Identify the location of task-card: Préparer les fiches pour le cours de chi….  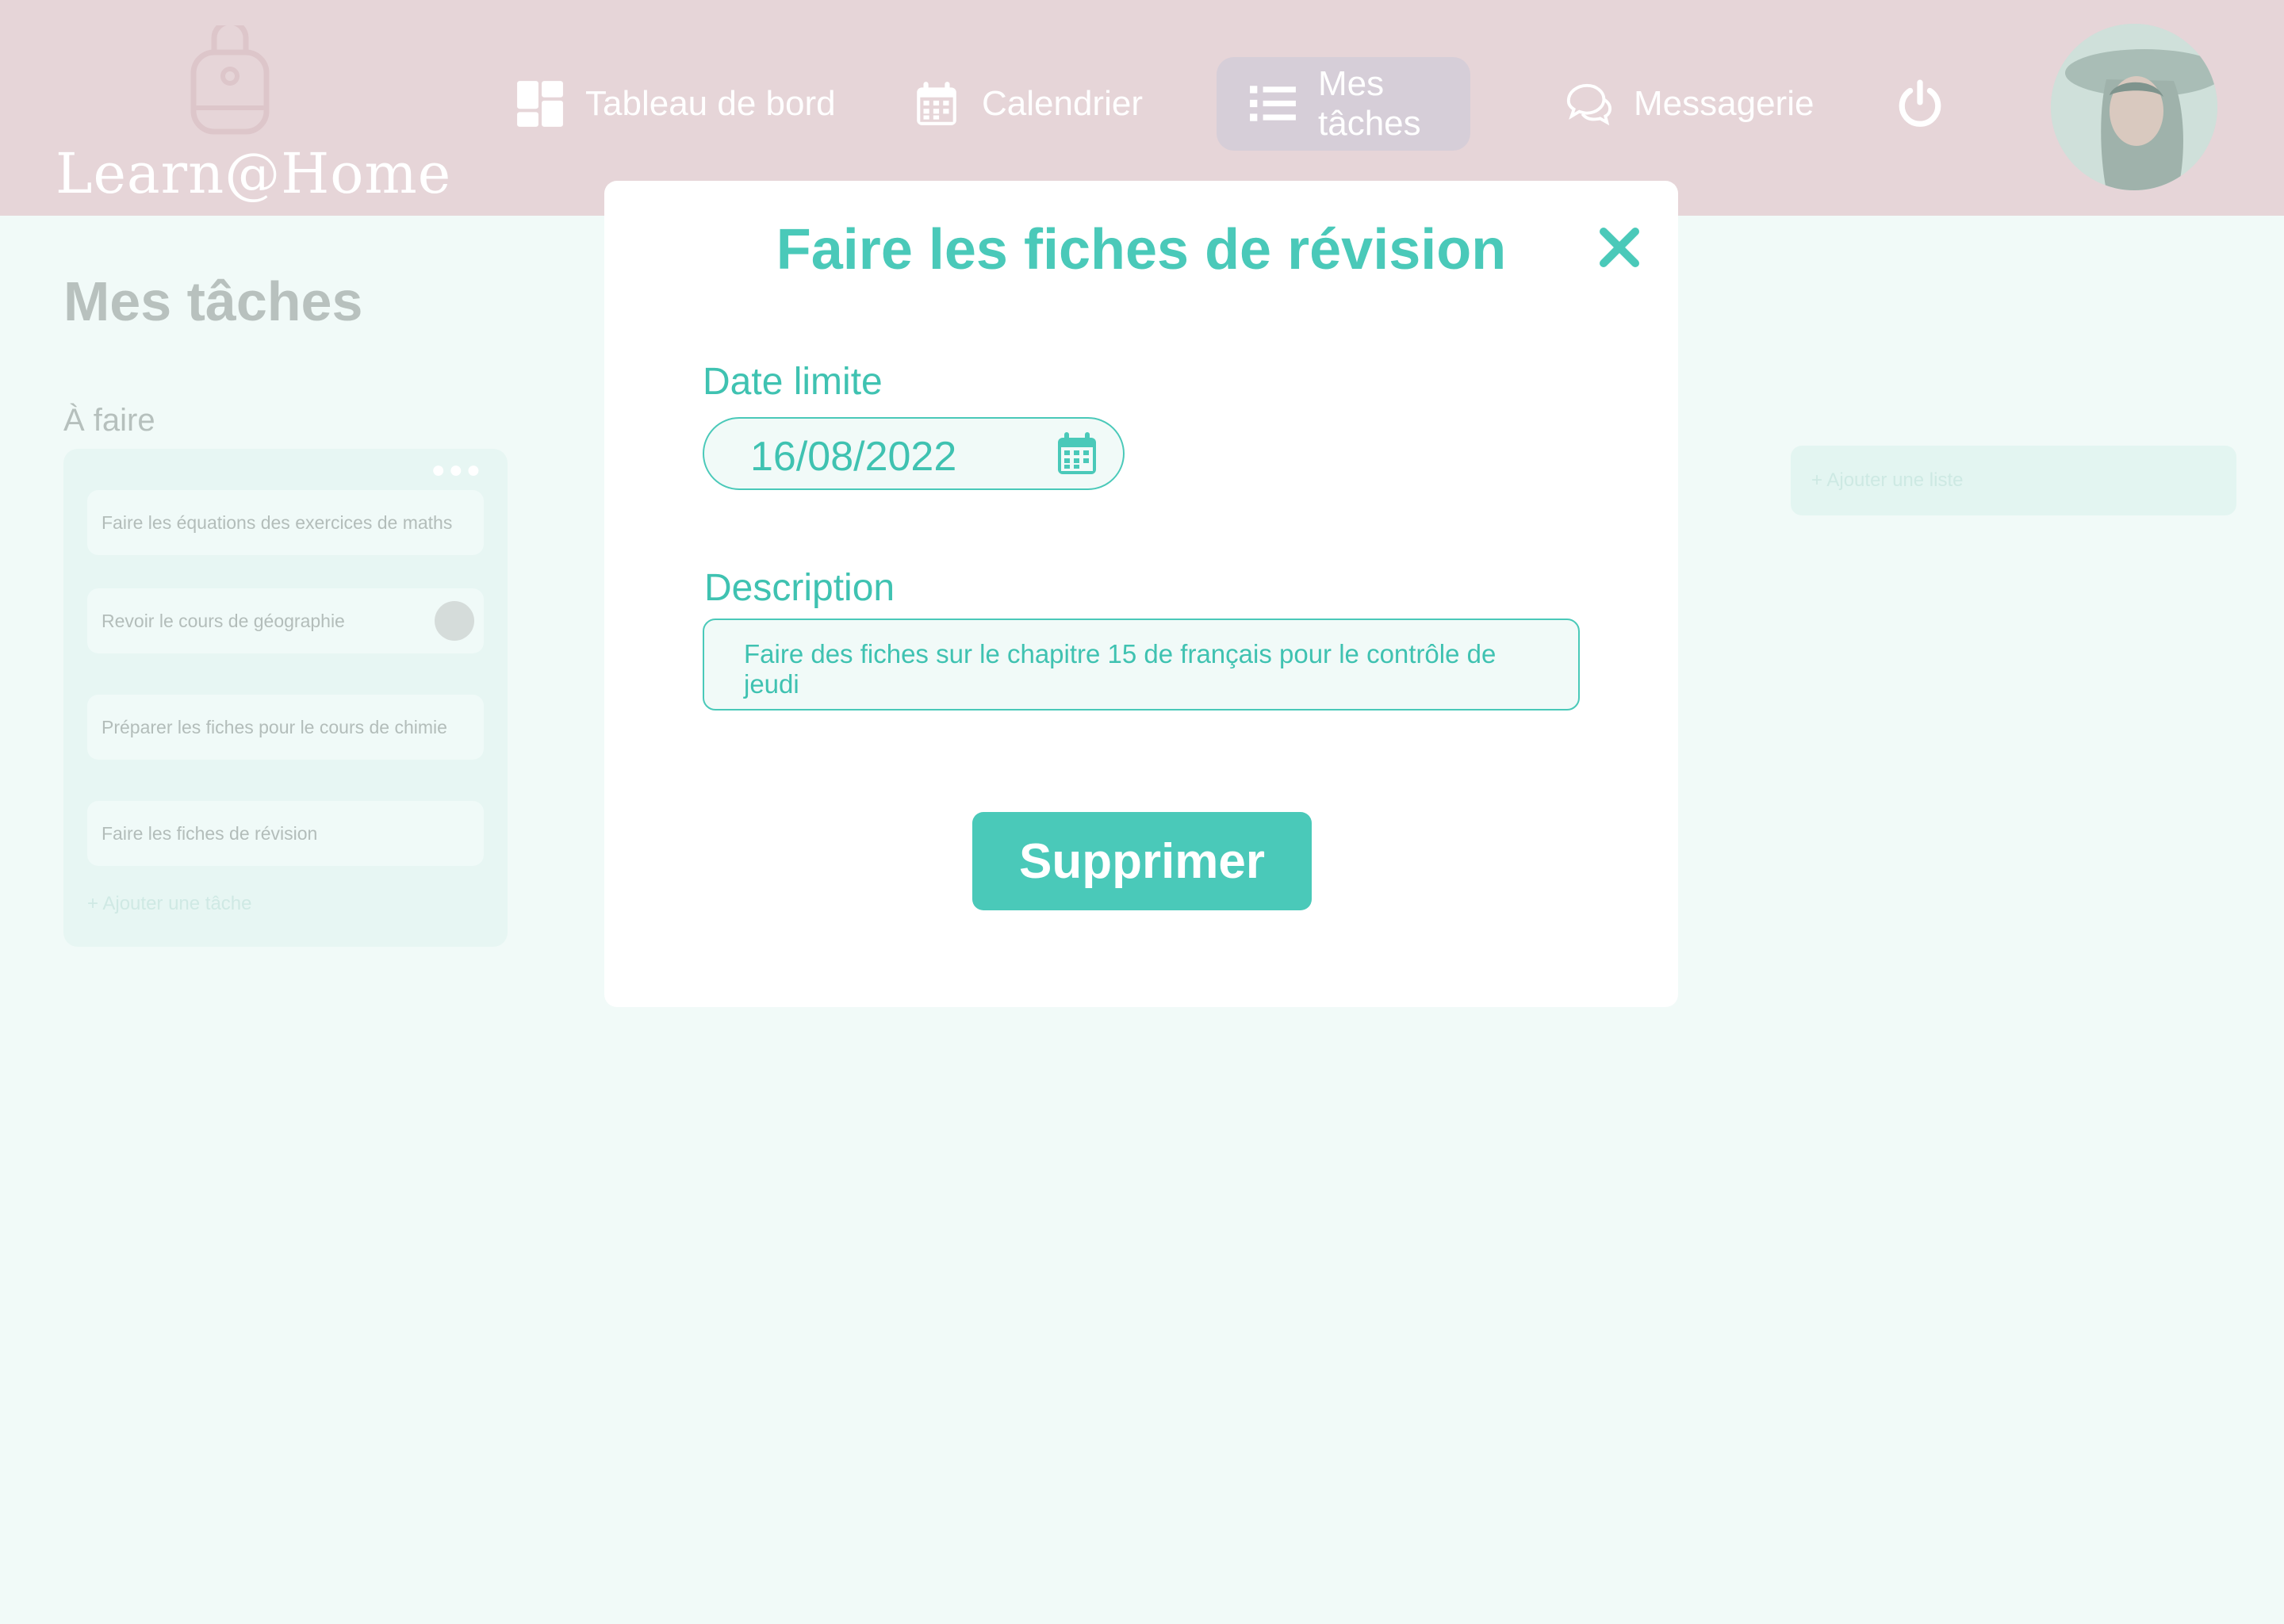
(285, 727).